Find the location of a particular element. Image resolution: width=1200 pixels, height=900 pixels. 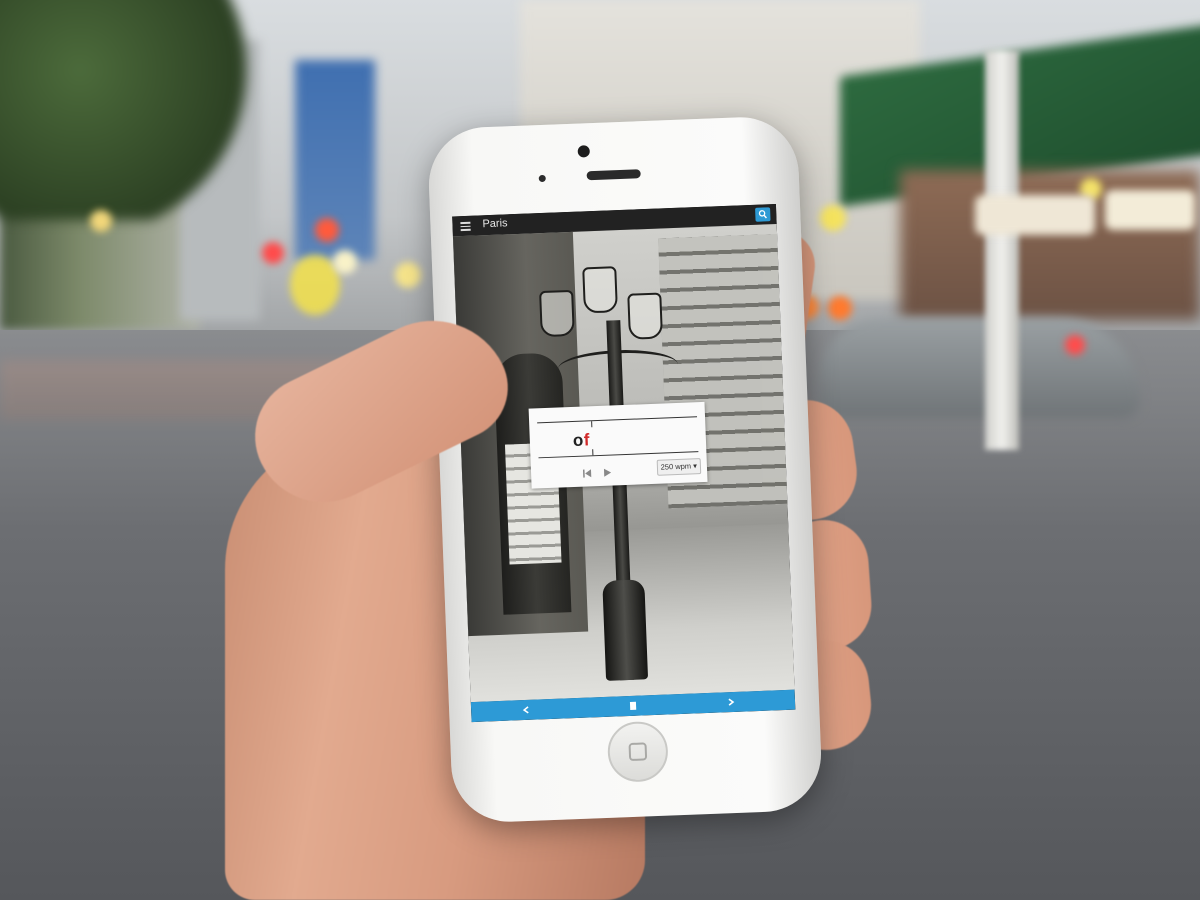

chevron-left-icon is located at coordinates (525, 710).